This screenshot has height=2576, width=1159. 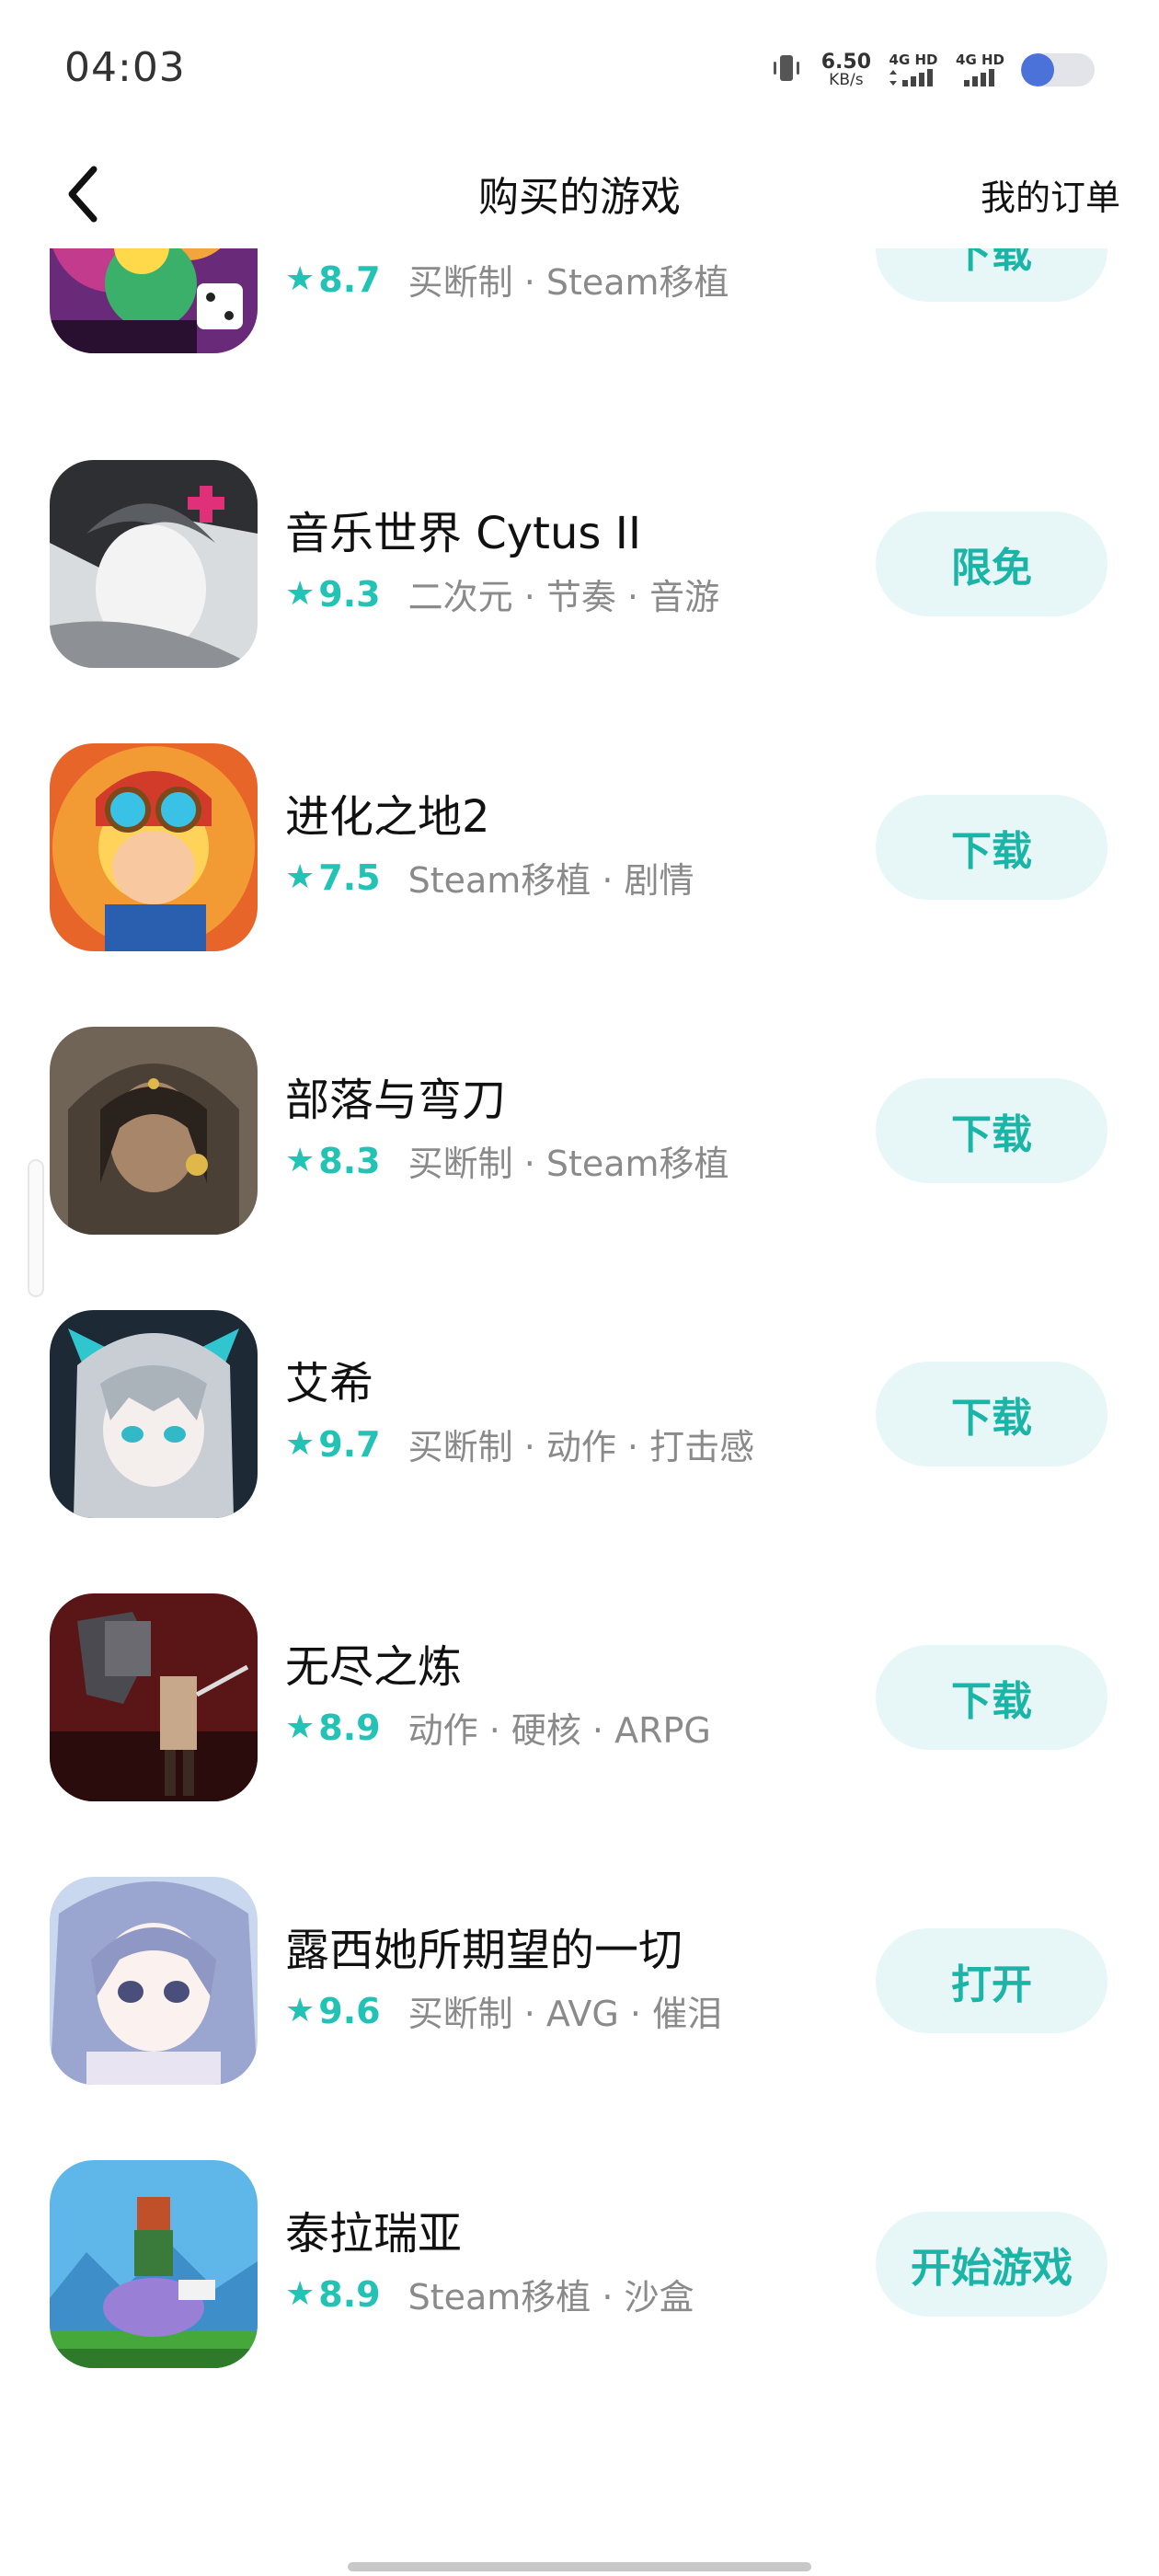 I want to click on list-item: 部落与弯刀 ★ 8.3 买断制 · Steam移植 下载, so click(x=579, y=1132).